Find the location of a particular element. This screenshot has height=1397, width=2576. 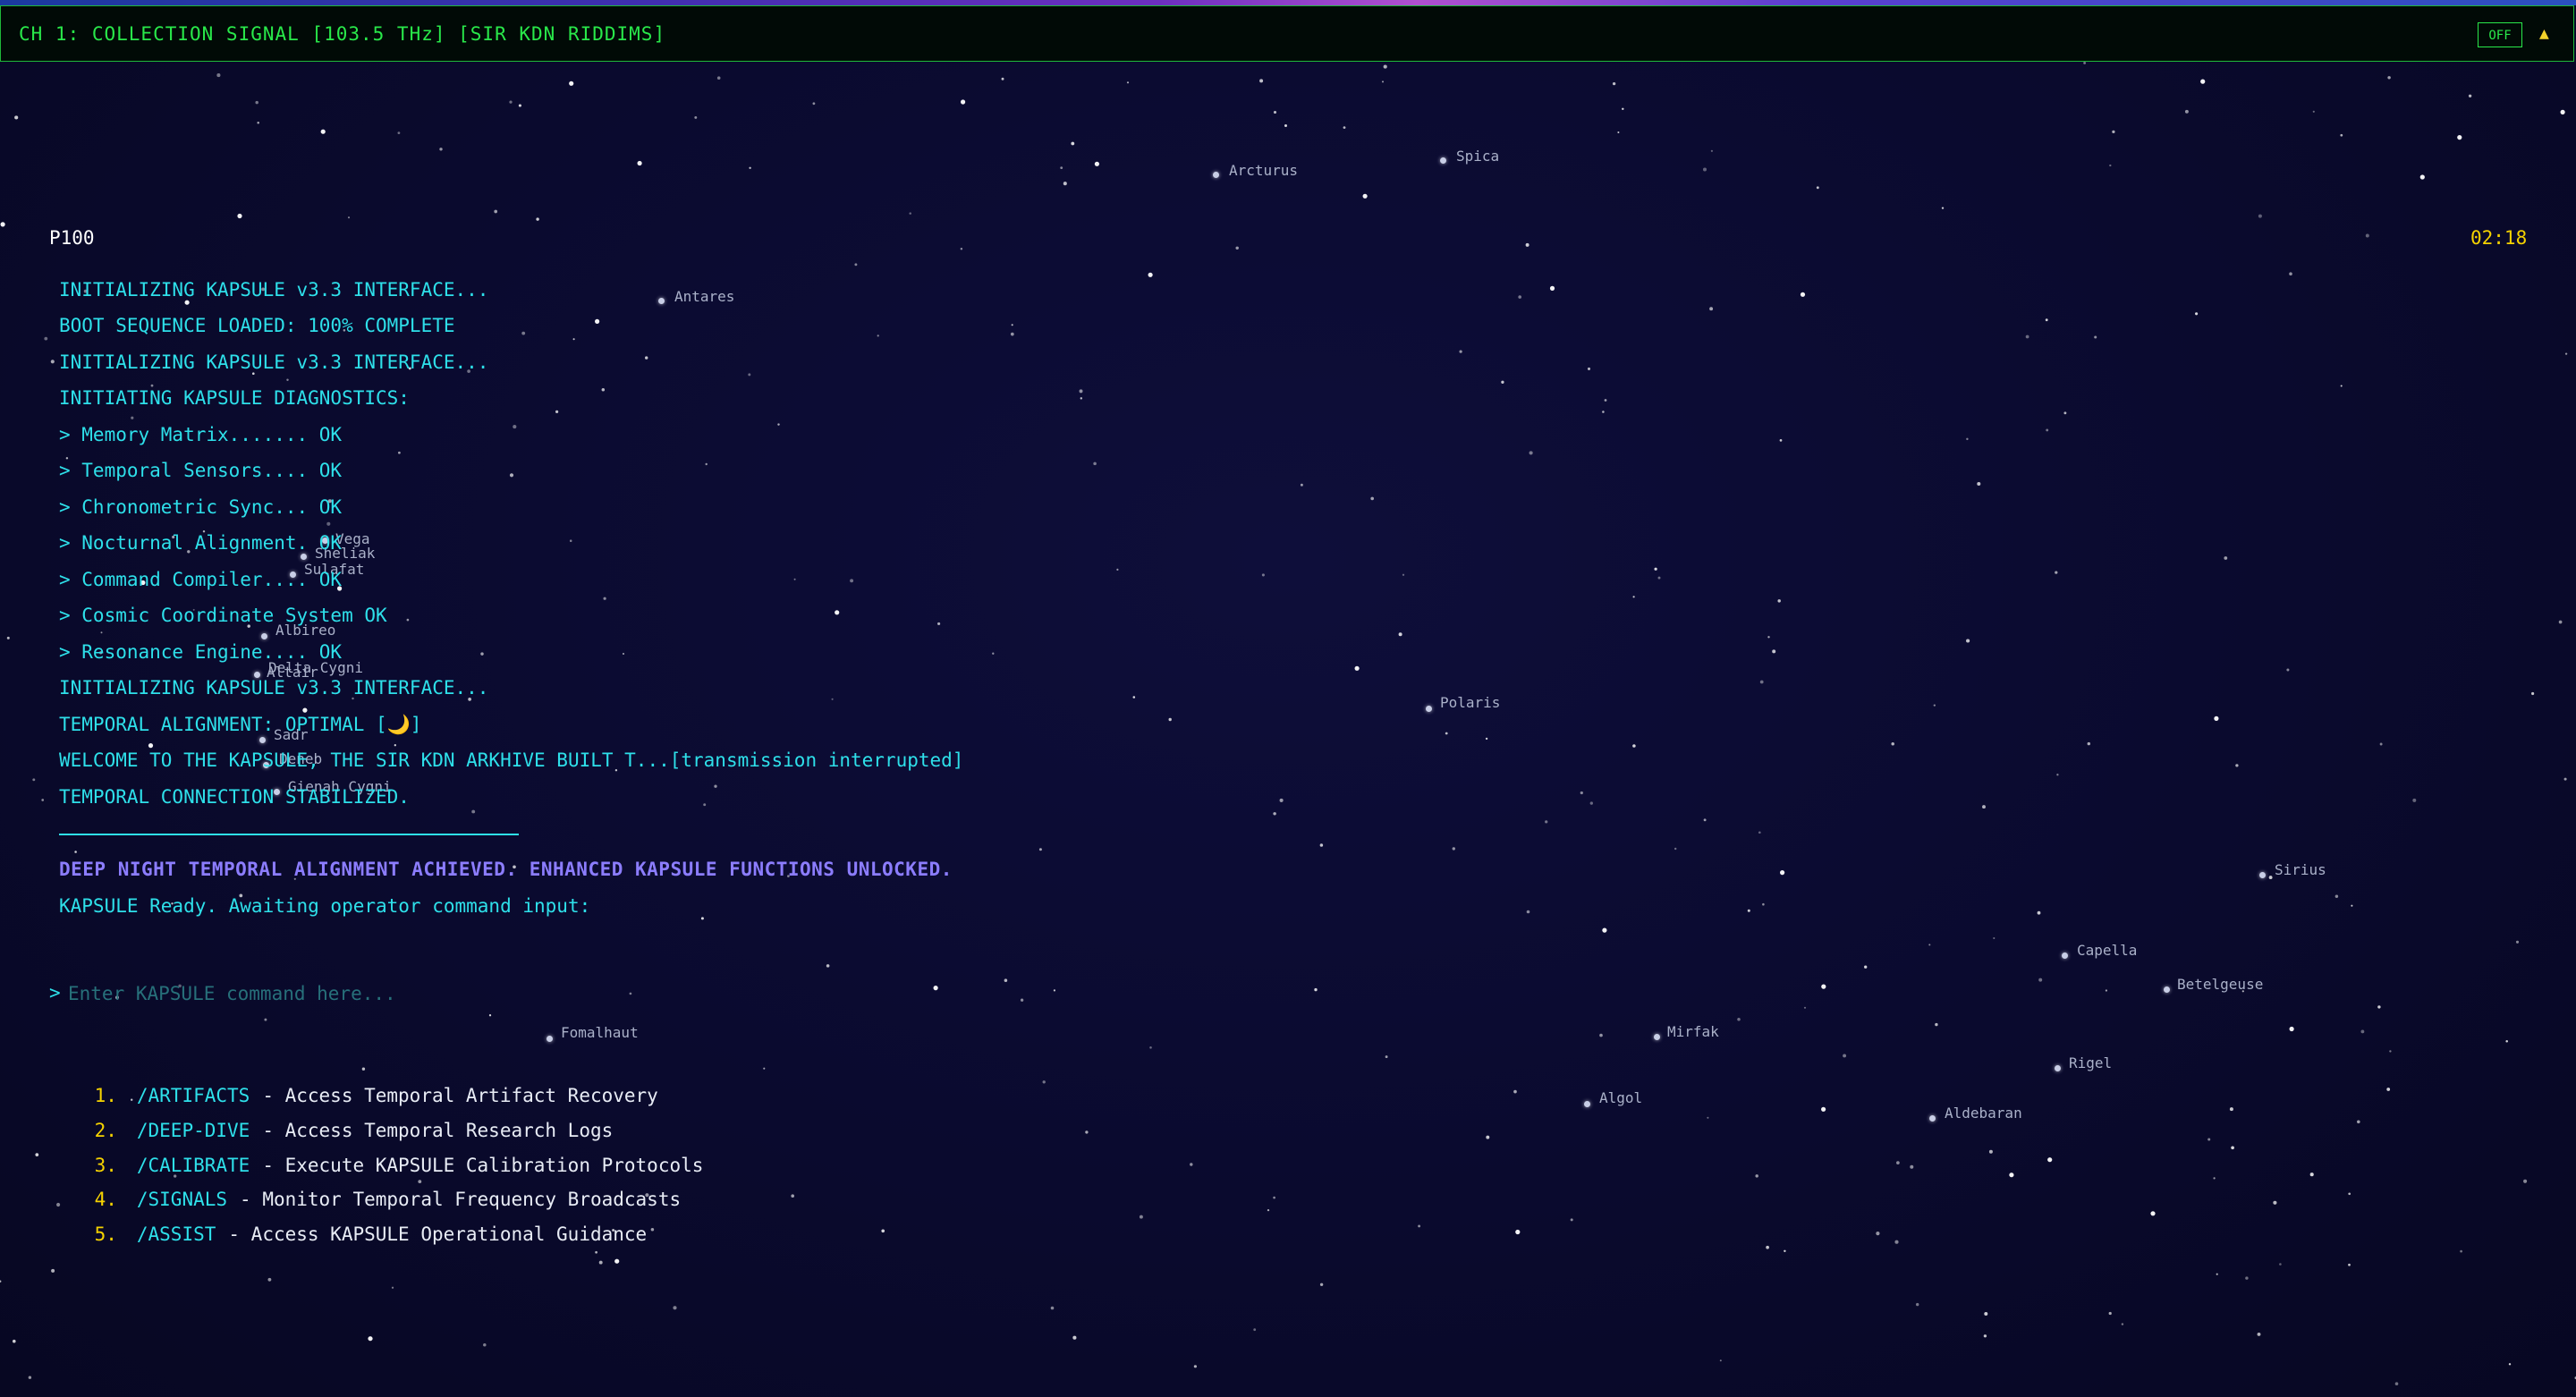

menu-item-number: 5. is located at coordinates (105, 1234).